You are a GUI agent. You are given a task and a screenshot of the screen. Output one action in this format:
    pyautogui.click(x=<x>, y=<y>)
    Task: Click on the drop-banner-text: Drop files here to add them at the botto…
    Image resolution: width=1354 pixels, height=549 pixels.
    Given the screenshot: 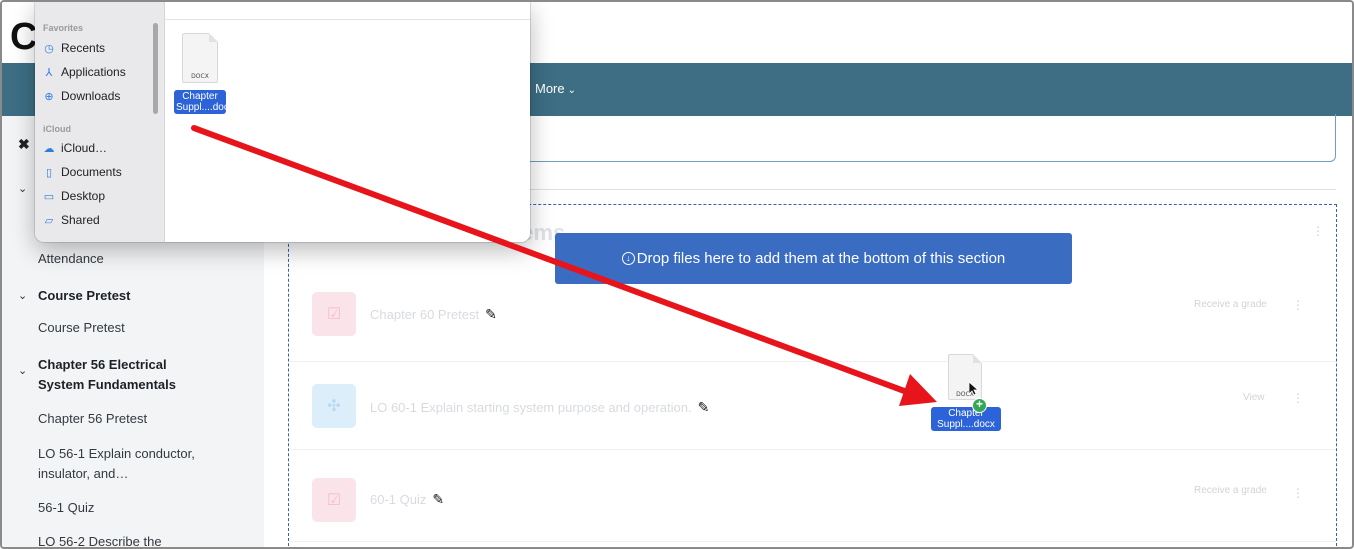 What is the action you would take?
    pyautogui.click(x=821, y=258)
    